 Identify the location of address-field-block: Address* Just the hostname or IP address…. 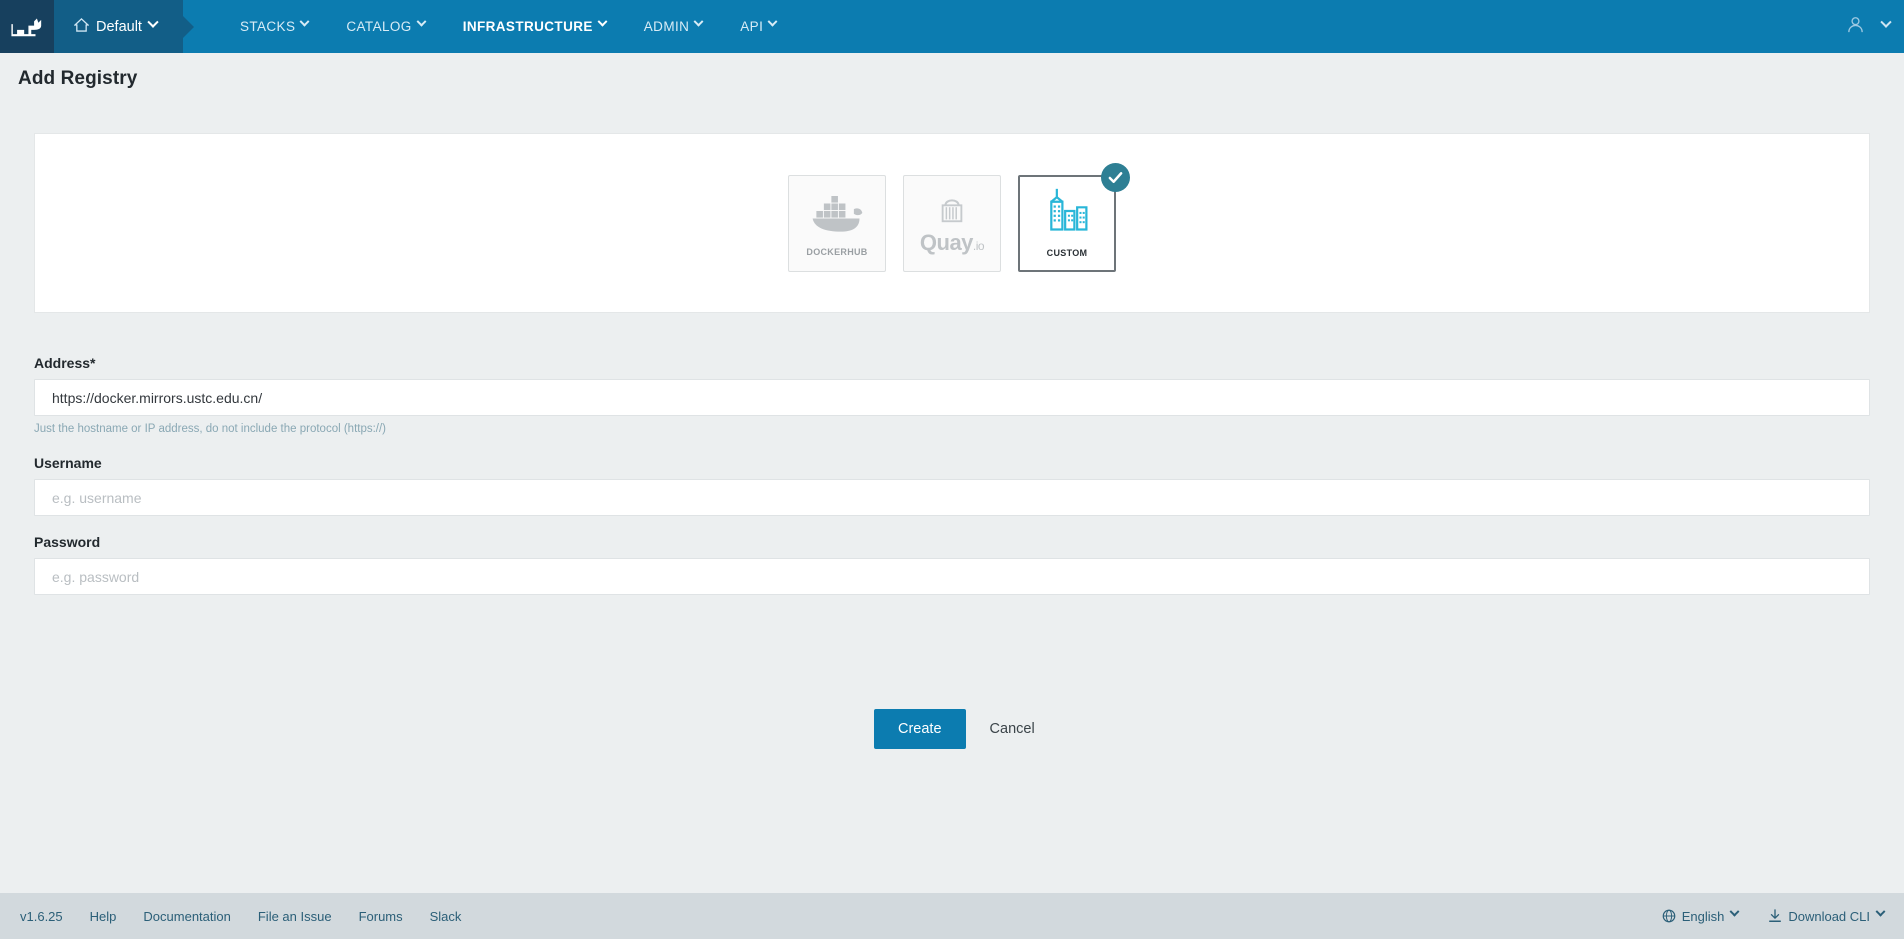
(952, 395).